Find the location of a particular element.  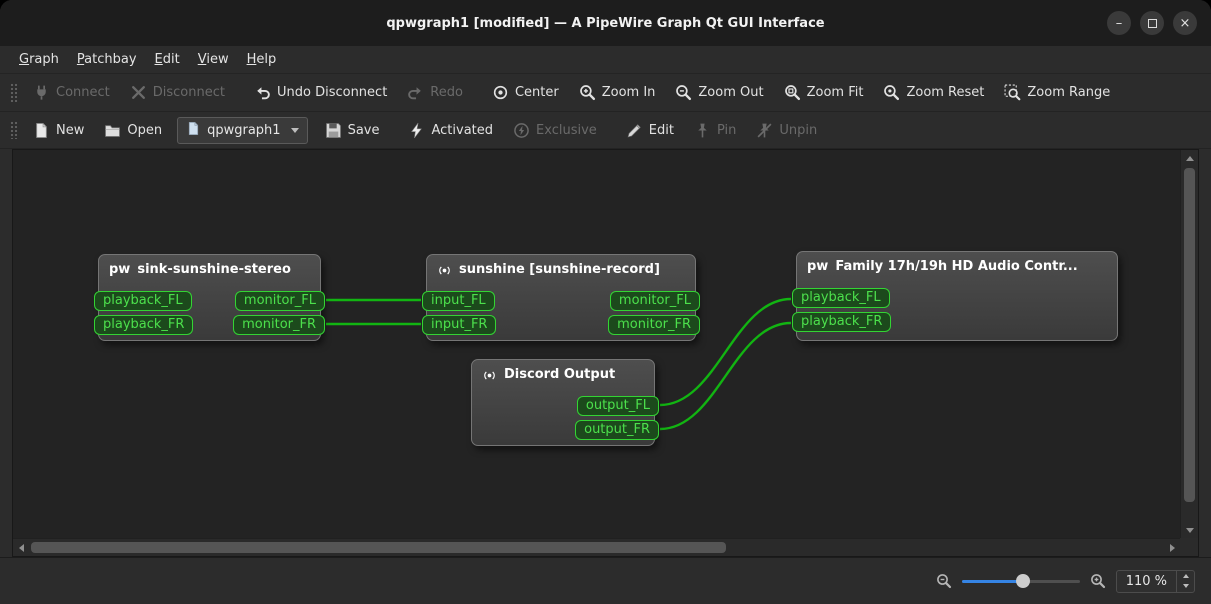

maximize-icon is located at coordinates (1152, 23).